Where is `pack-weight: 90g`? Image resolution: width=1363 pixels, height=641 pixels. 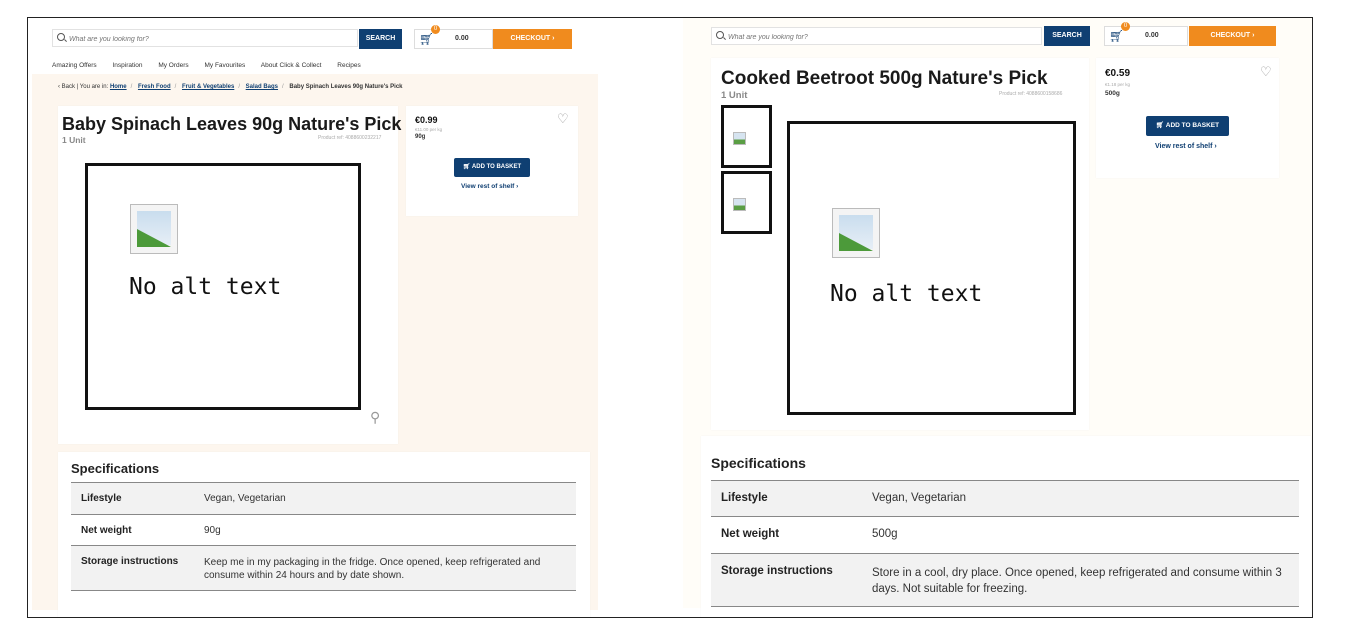 pack-weight: 90g is located at coordinates (420, 137).